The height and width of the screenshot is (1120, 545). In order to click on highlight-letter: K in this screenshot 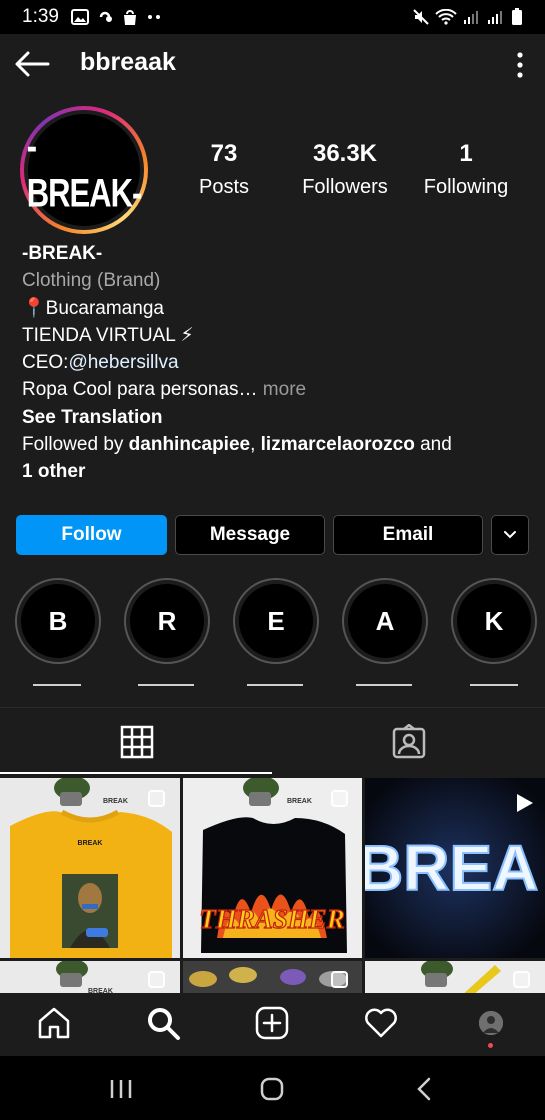, I will do `click(494, 621)`.